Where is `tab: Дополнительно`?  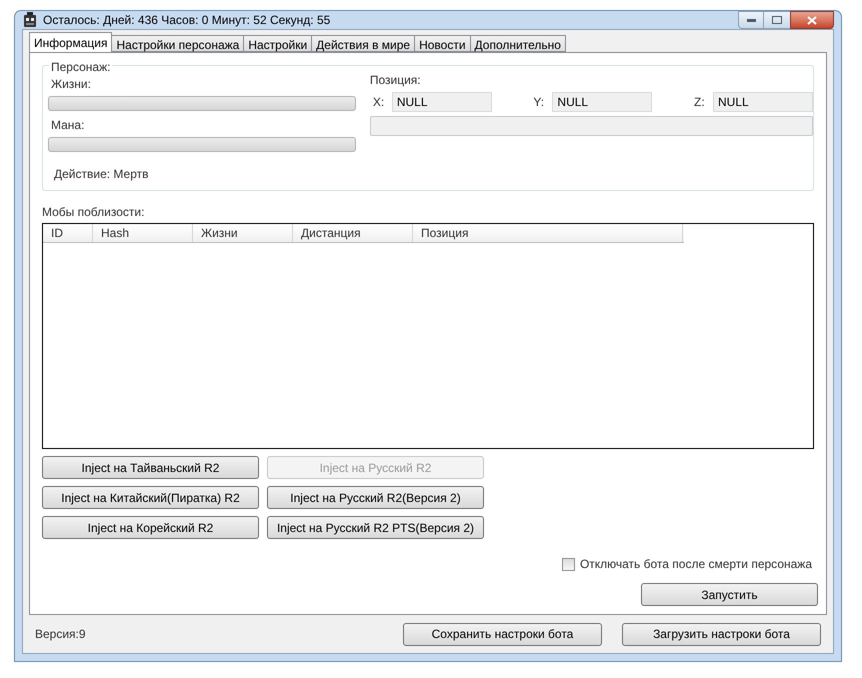 tab: Дополнительно is located at coordinates (518, 43).